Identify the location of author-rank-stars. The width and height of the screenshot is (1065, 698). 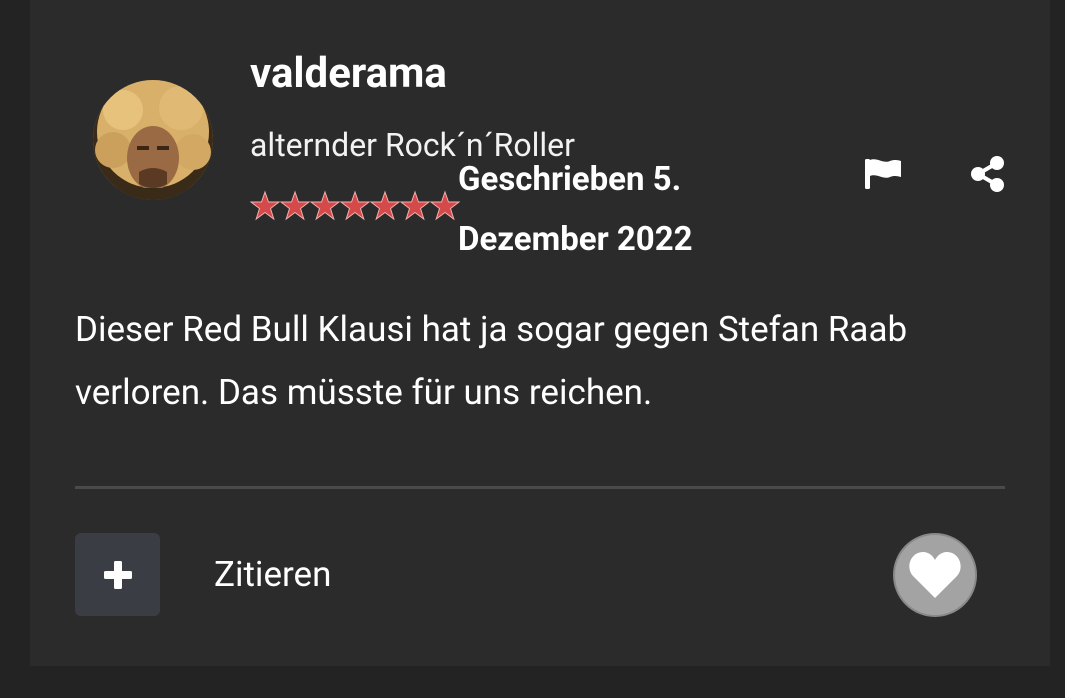
(355, 208).